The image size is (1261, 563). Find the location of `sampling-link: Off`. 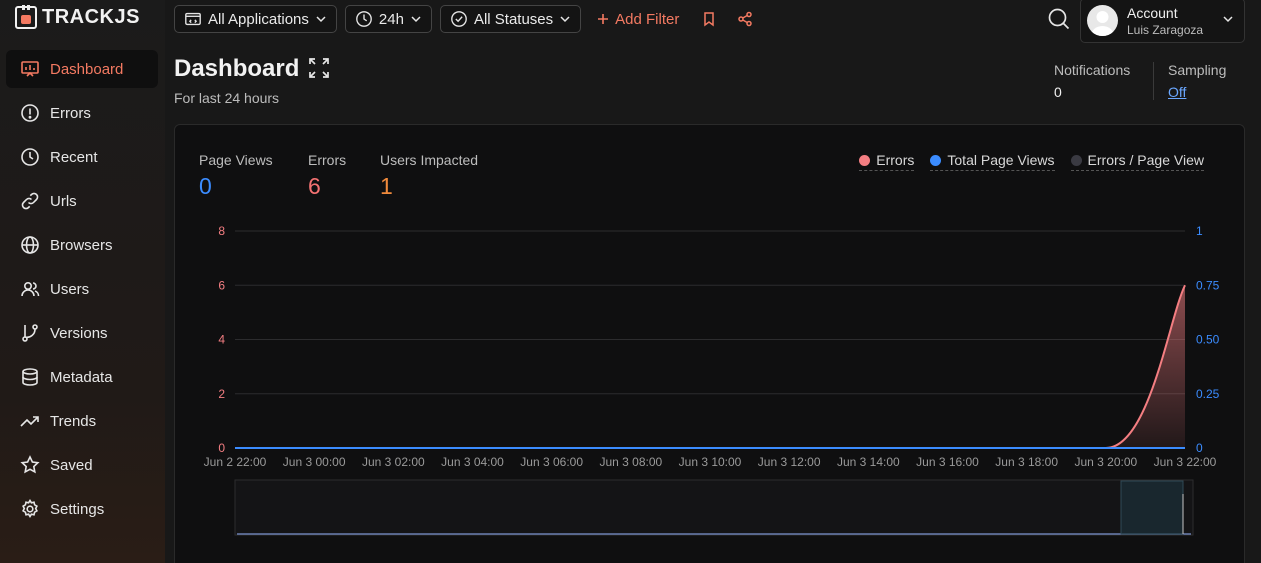

sampling-link: Off is located at coordinates (1197, 92).